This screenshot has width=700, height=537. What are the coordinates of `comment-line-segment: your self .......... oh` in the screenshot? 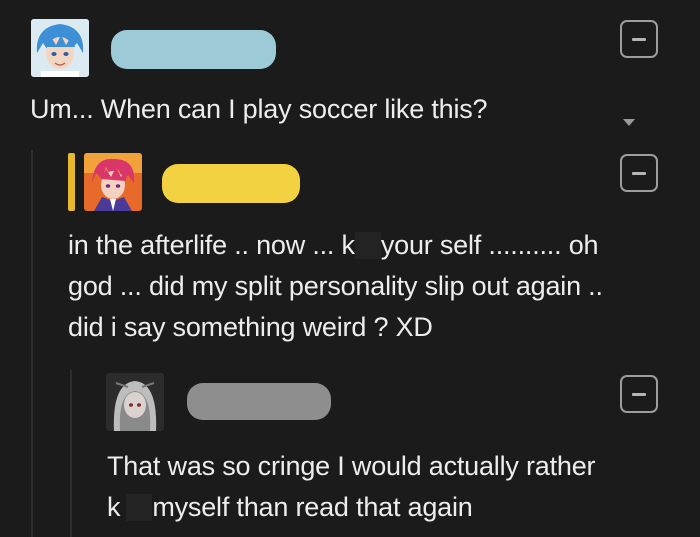 It's located at (489, 245).